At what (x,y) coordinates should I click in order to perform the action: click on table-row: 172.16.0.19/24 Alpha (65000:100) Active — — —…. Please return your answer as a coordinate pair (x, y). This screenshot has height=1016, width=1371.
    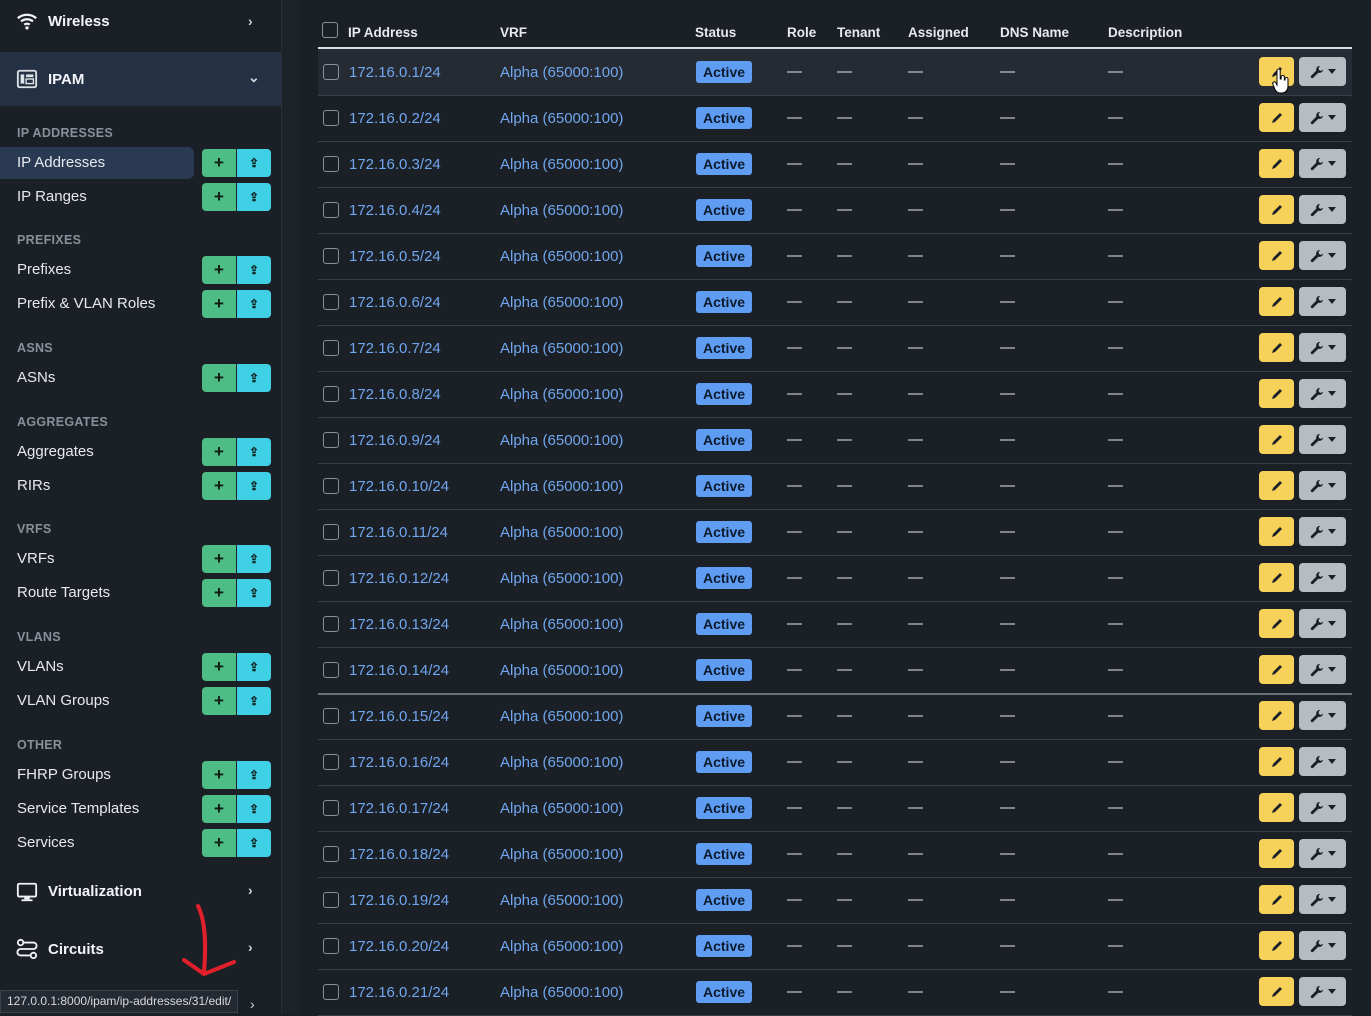
    Looking at the image, I should click on (835, 900).